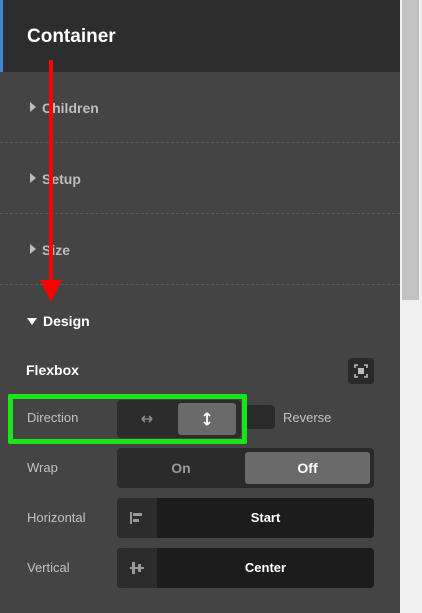  What do you see at coordinates (410, 150) in the screenshot?
I see `scrollbar-thumb` at bounding box center [410, 150].